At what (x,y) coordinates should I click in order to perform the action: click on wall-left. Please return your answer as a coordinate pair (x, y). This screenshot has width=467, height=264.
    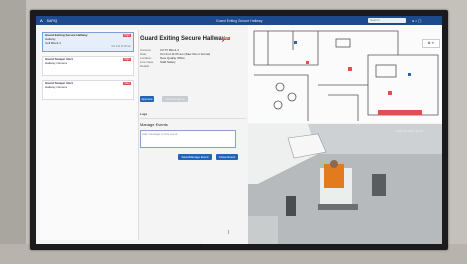
    Looking at the image, I should click on (13, 132).